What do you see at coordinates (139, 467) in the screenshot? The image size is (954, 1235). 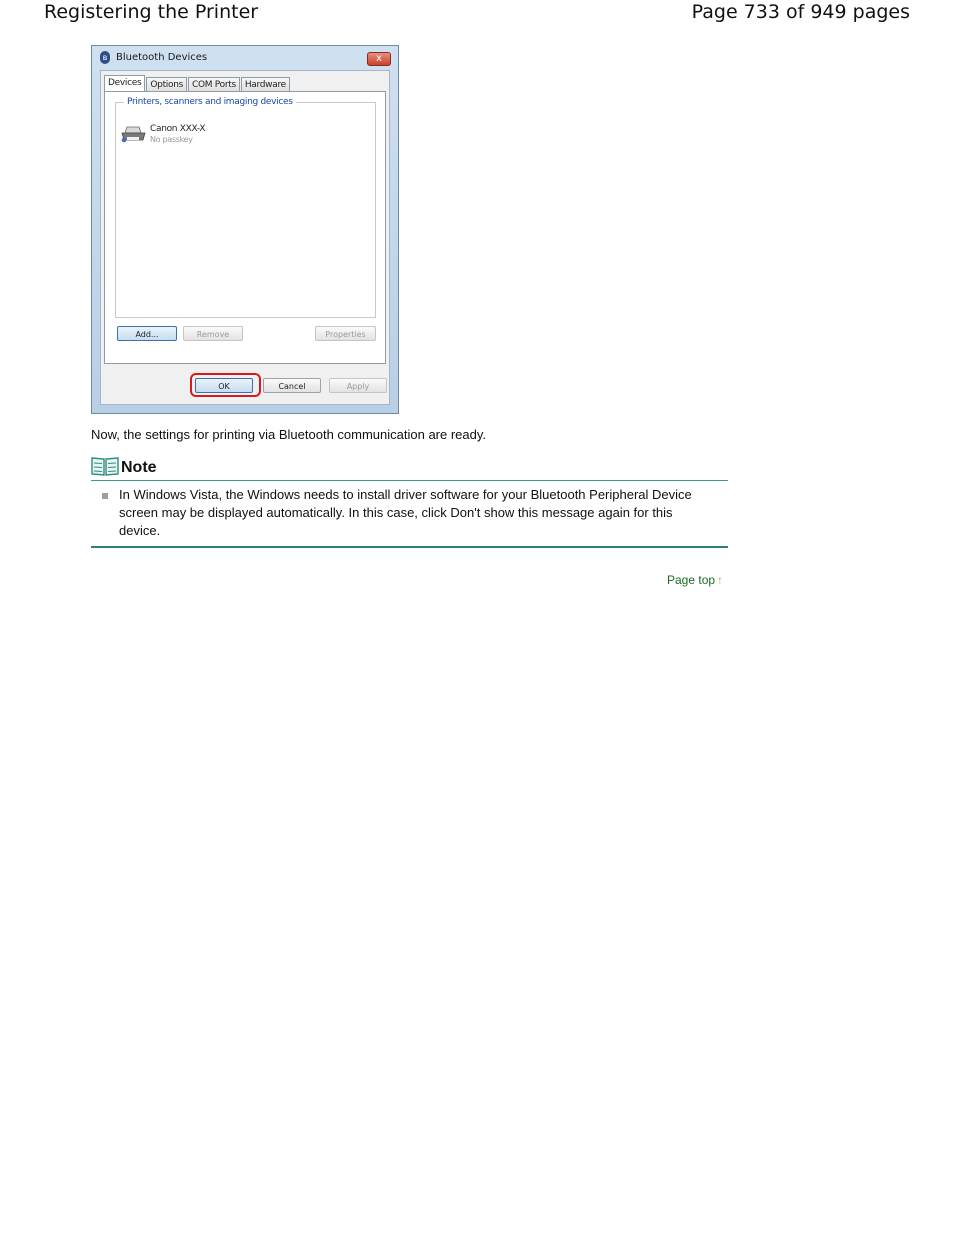 I see `note-title: Note` at bounding box center [139, 467].